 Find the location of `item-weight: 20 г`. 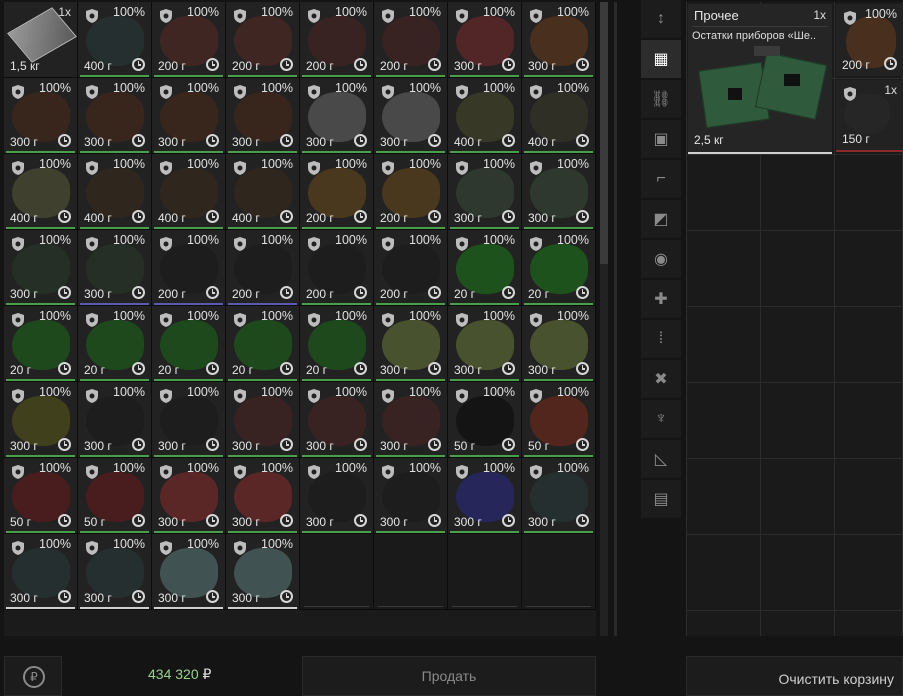

item-weight: 20 г is located at coordinates (21, 370).